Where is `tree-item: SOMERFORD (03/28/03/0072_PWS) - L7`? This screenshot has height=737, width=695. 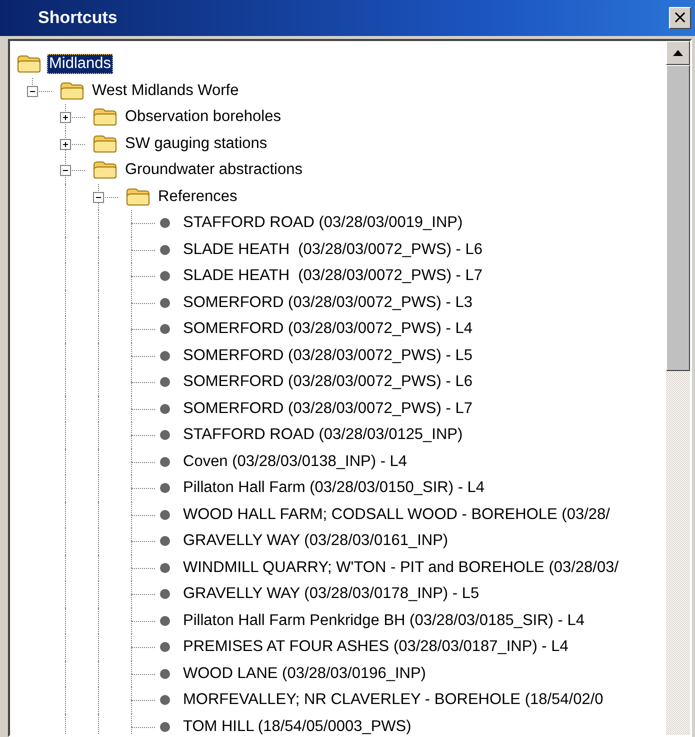 tree-item: SOMERFORD (03/28/03/0072_PWS) - L7 is located at coordinates (327, 408).